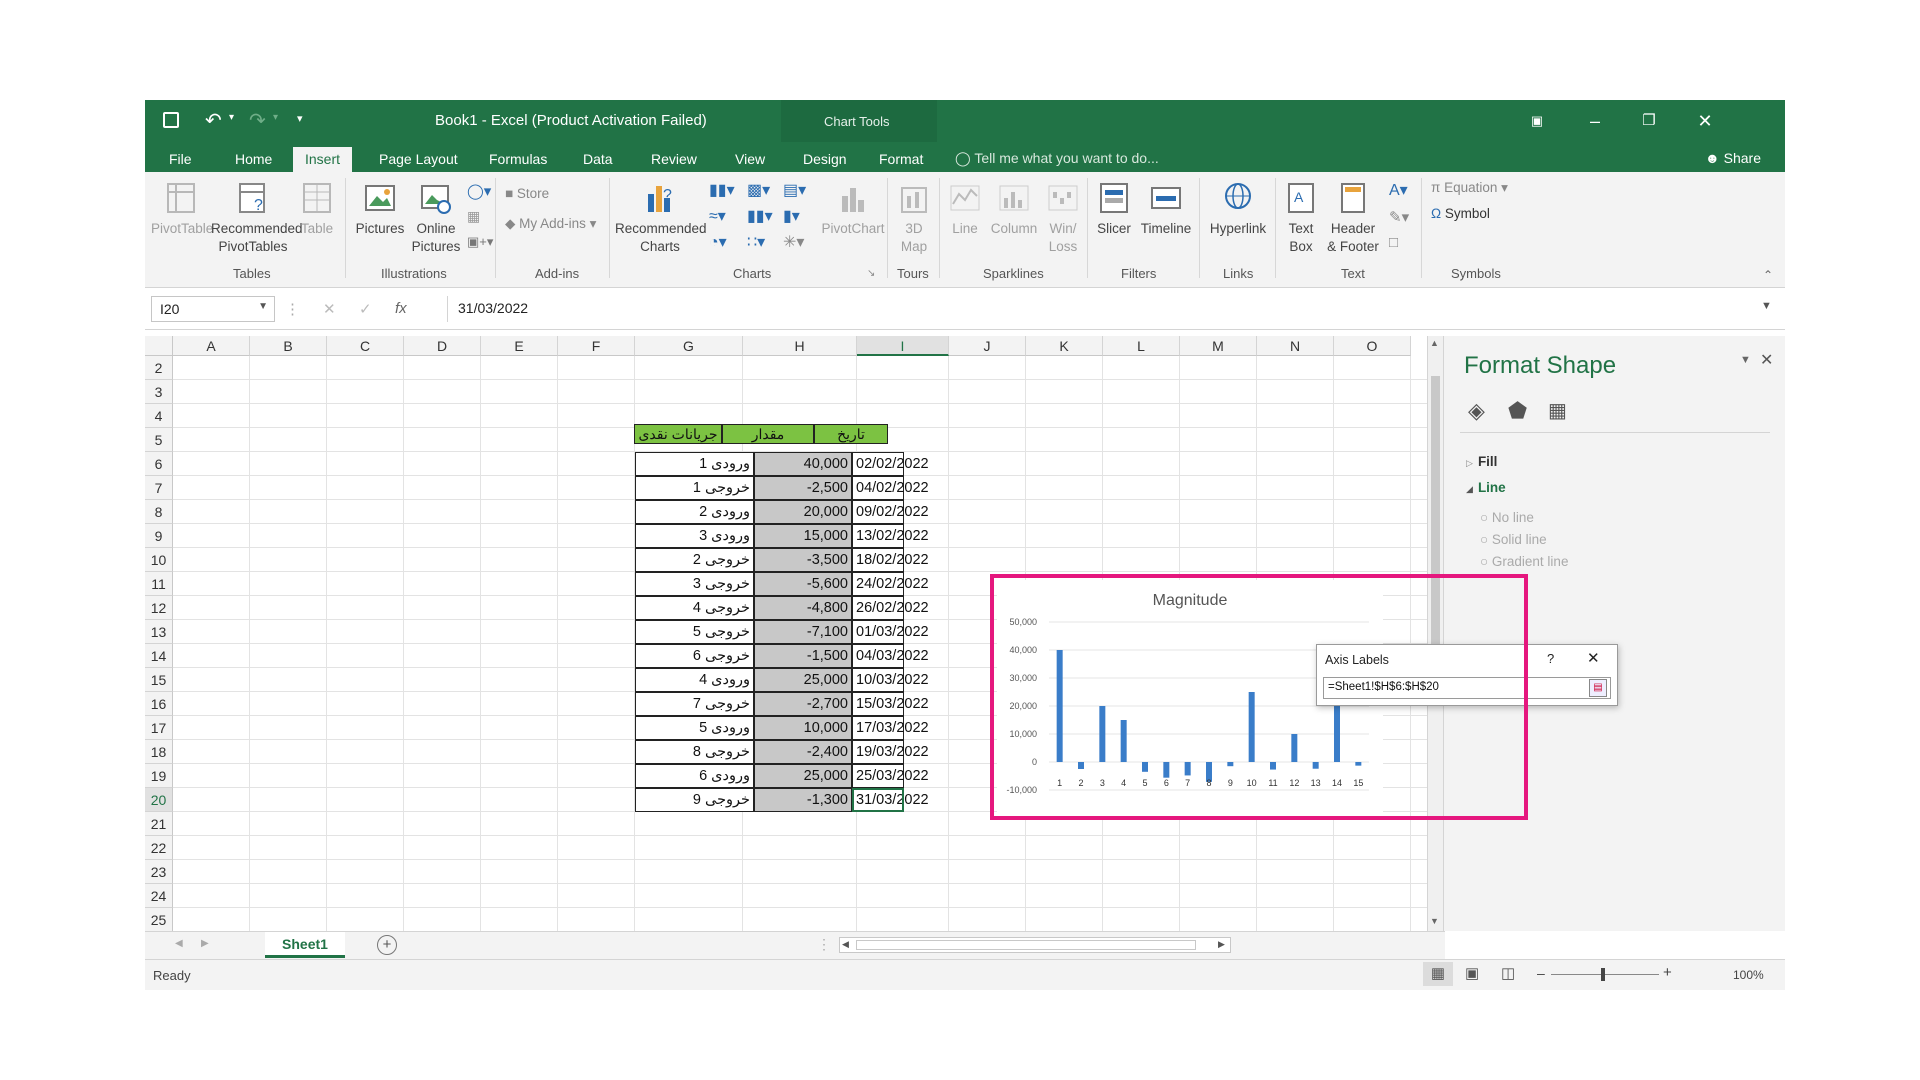 Image resolution: width=1920 pixels, height=1080 pixels. I want to click on horizontal-scrollbar: ◀ ▶, so click(1035, 945).